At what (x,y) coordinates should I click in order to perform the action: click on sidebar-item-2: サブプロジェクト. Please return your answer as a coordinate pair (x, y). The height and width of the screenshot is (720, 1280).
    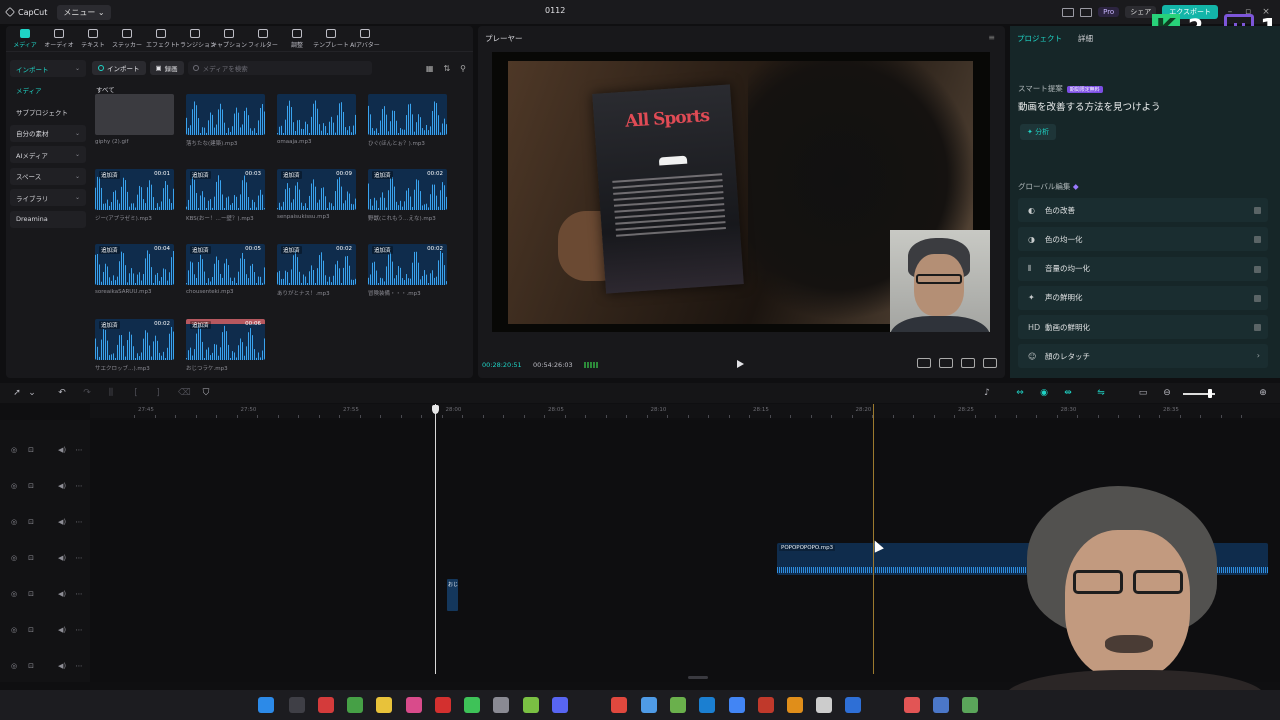
    Looking at the image, I should click on (48, 111).